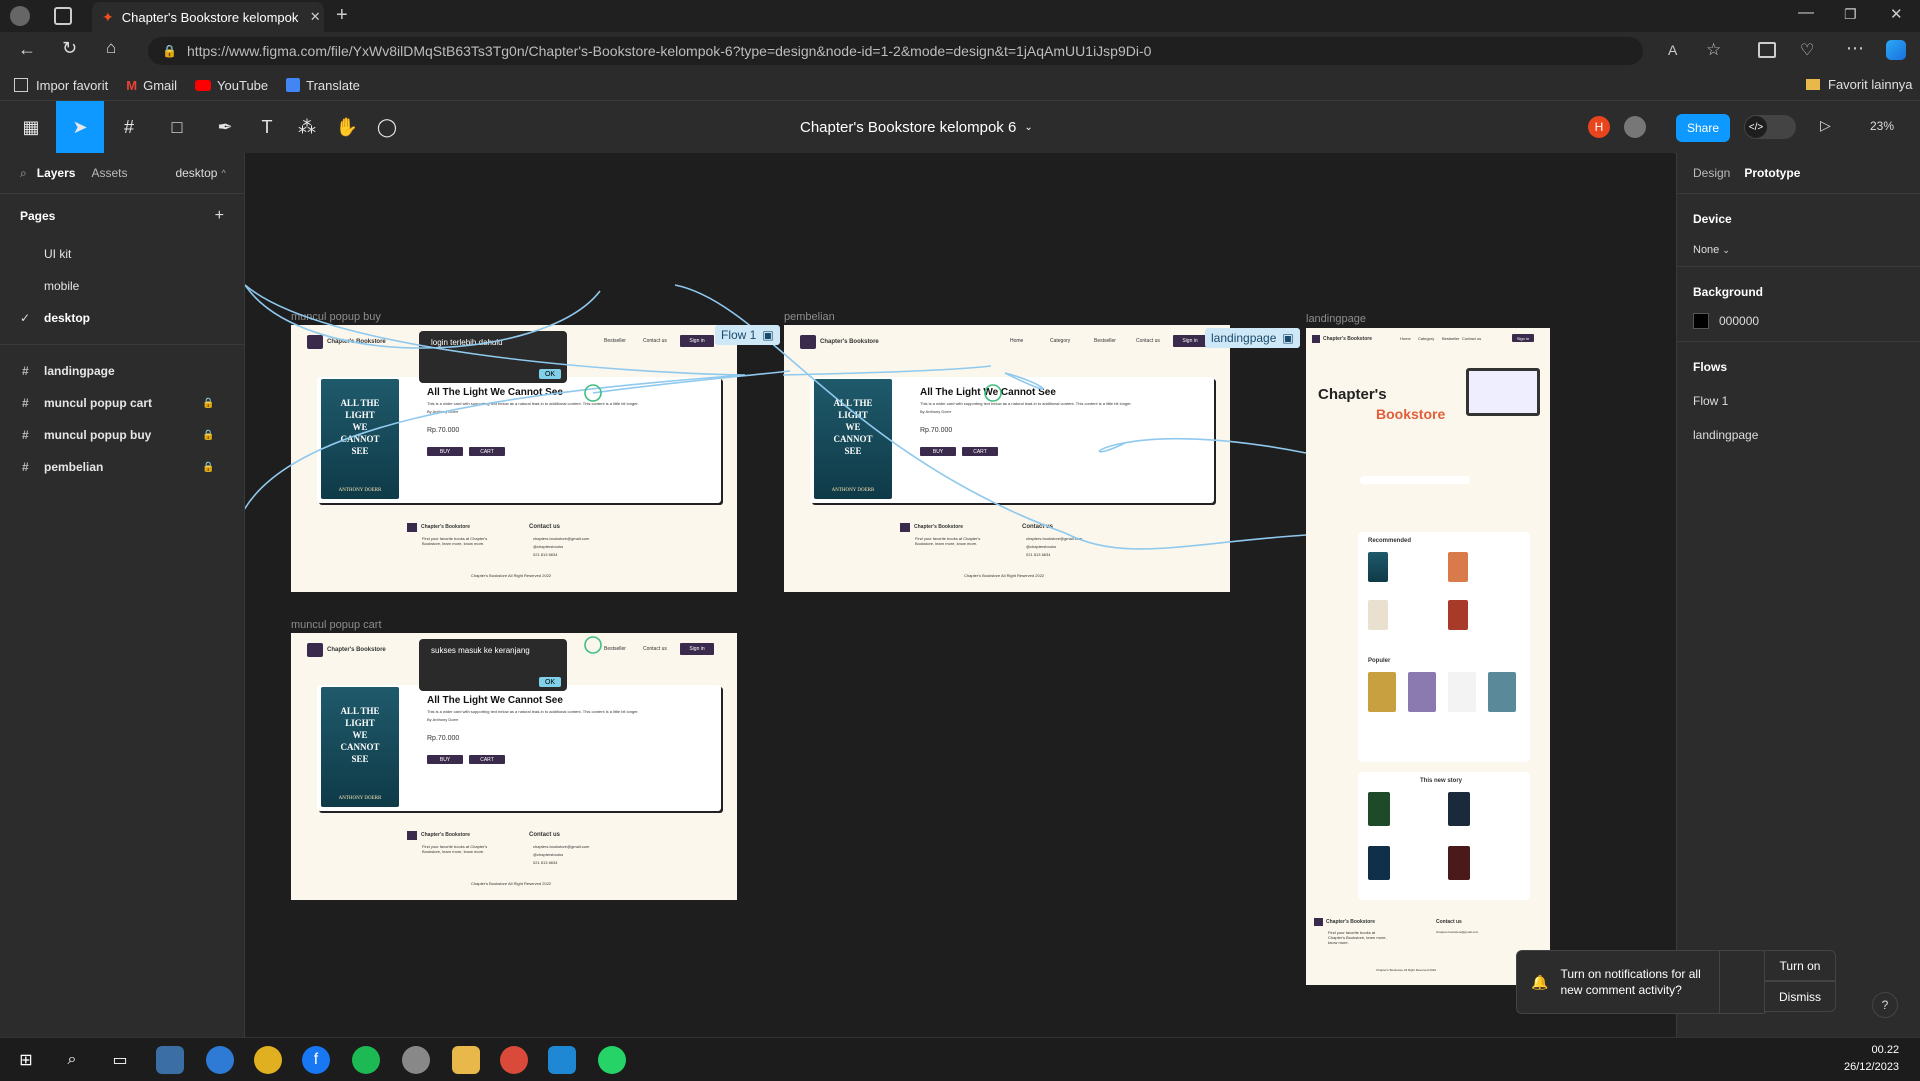 The width and height of the screenshot is (1920, 1081). I want to click on main-menu-icon: ▦, so click(31, 127).